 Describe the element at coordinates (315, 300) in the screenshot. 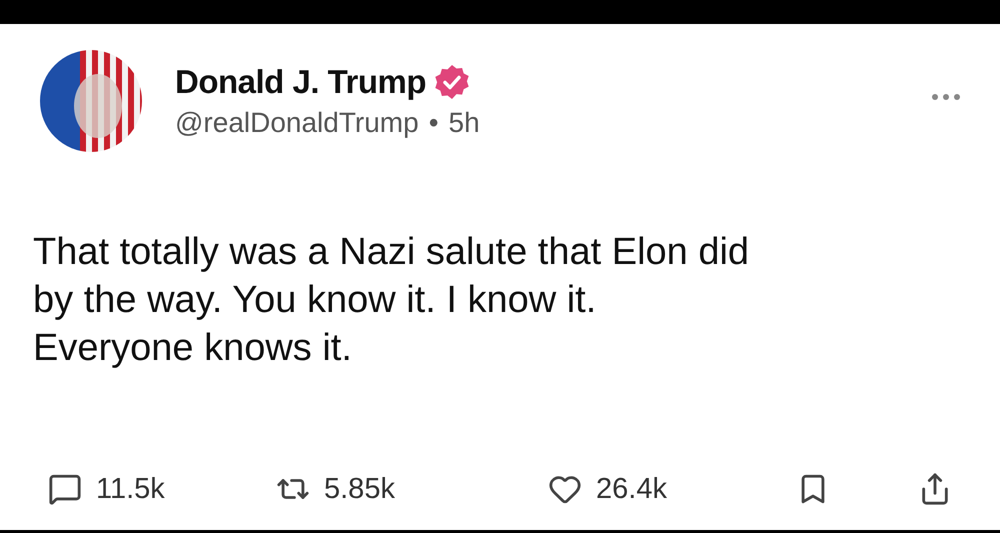

I see `post-text-line: by the way. You know it. I know it.` at that location.